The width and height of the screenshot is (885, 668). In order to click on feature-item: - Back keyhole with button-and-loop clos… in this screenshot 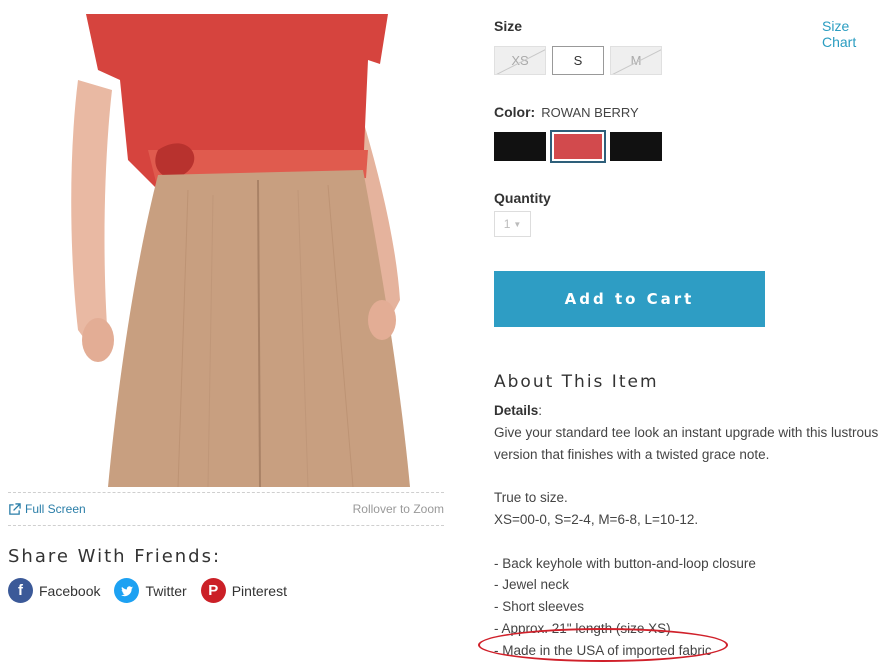, I will do `click(625, 563)`.